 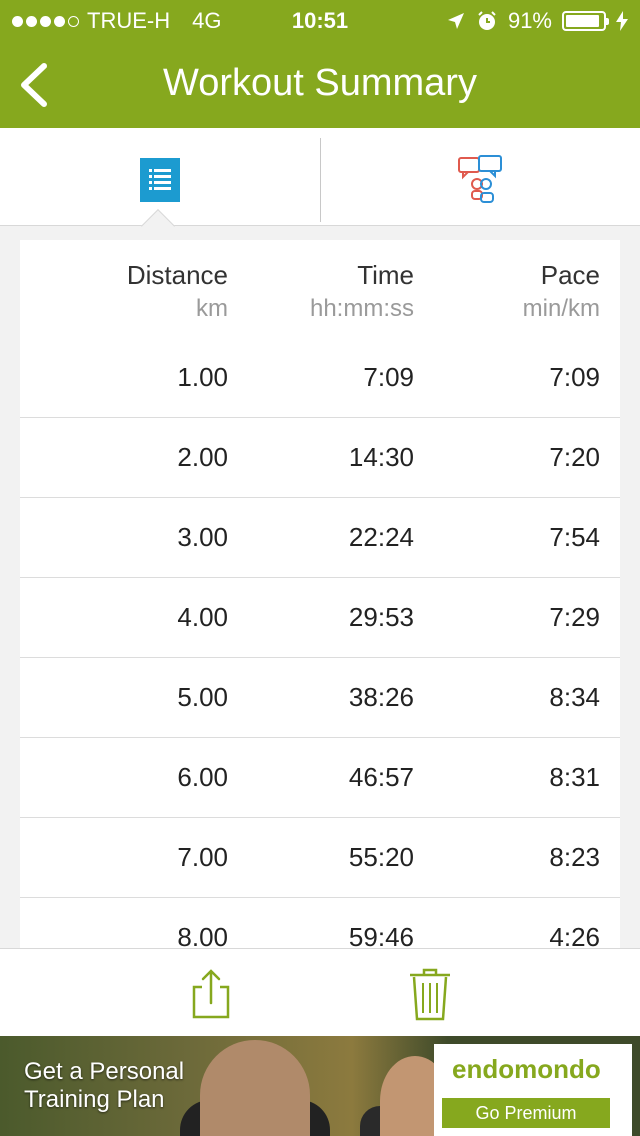 I want to click on header-pace: Pace min/km, so click(x=561, y=281).